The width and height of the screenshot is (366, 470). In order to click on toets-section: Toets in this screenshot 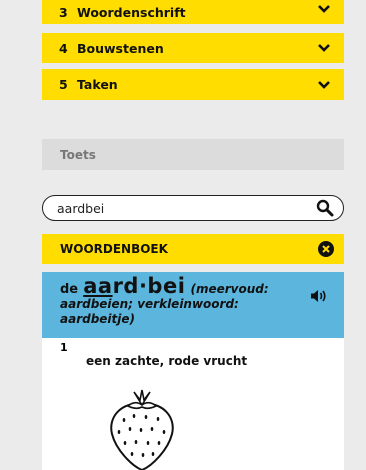, I will do `click(193, 154)`.